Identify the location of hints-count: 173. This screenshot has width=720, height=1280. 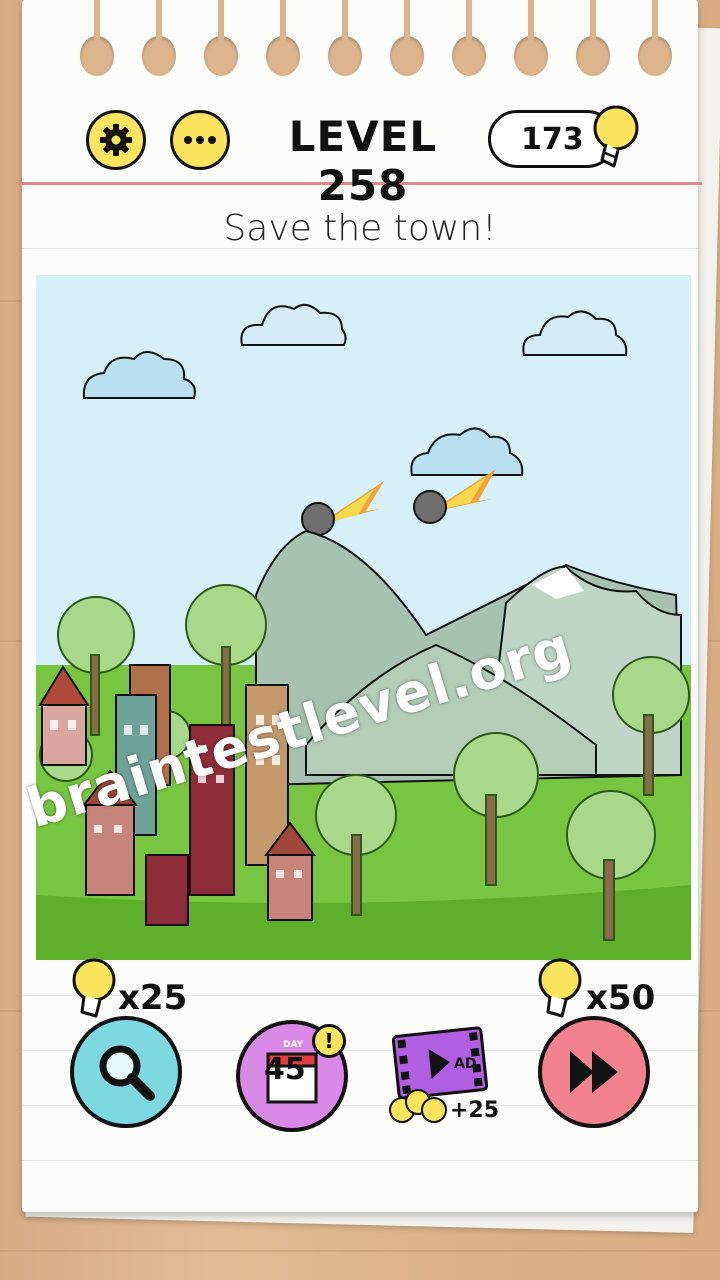
(552, 139).